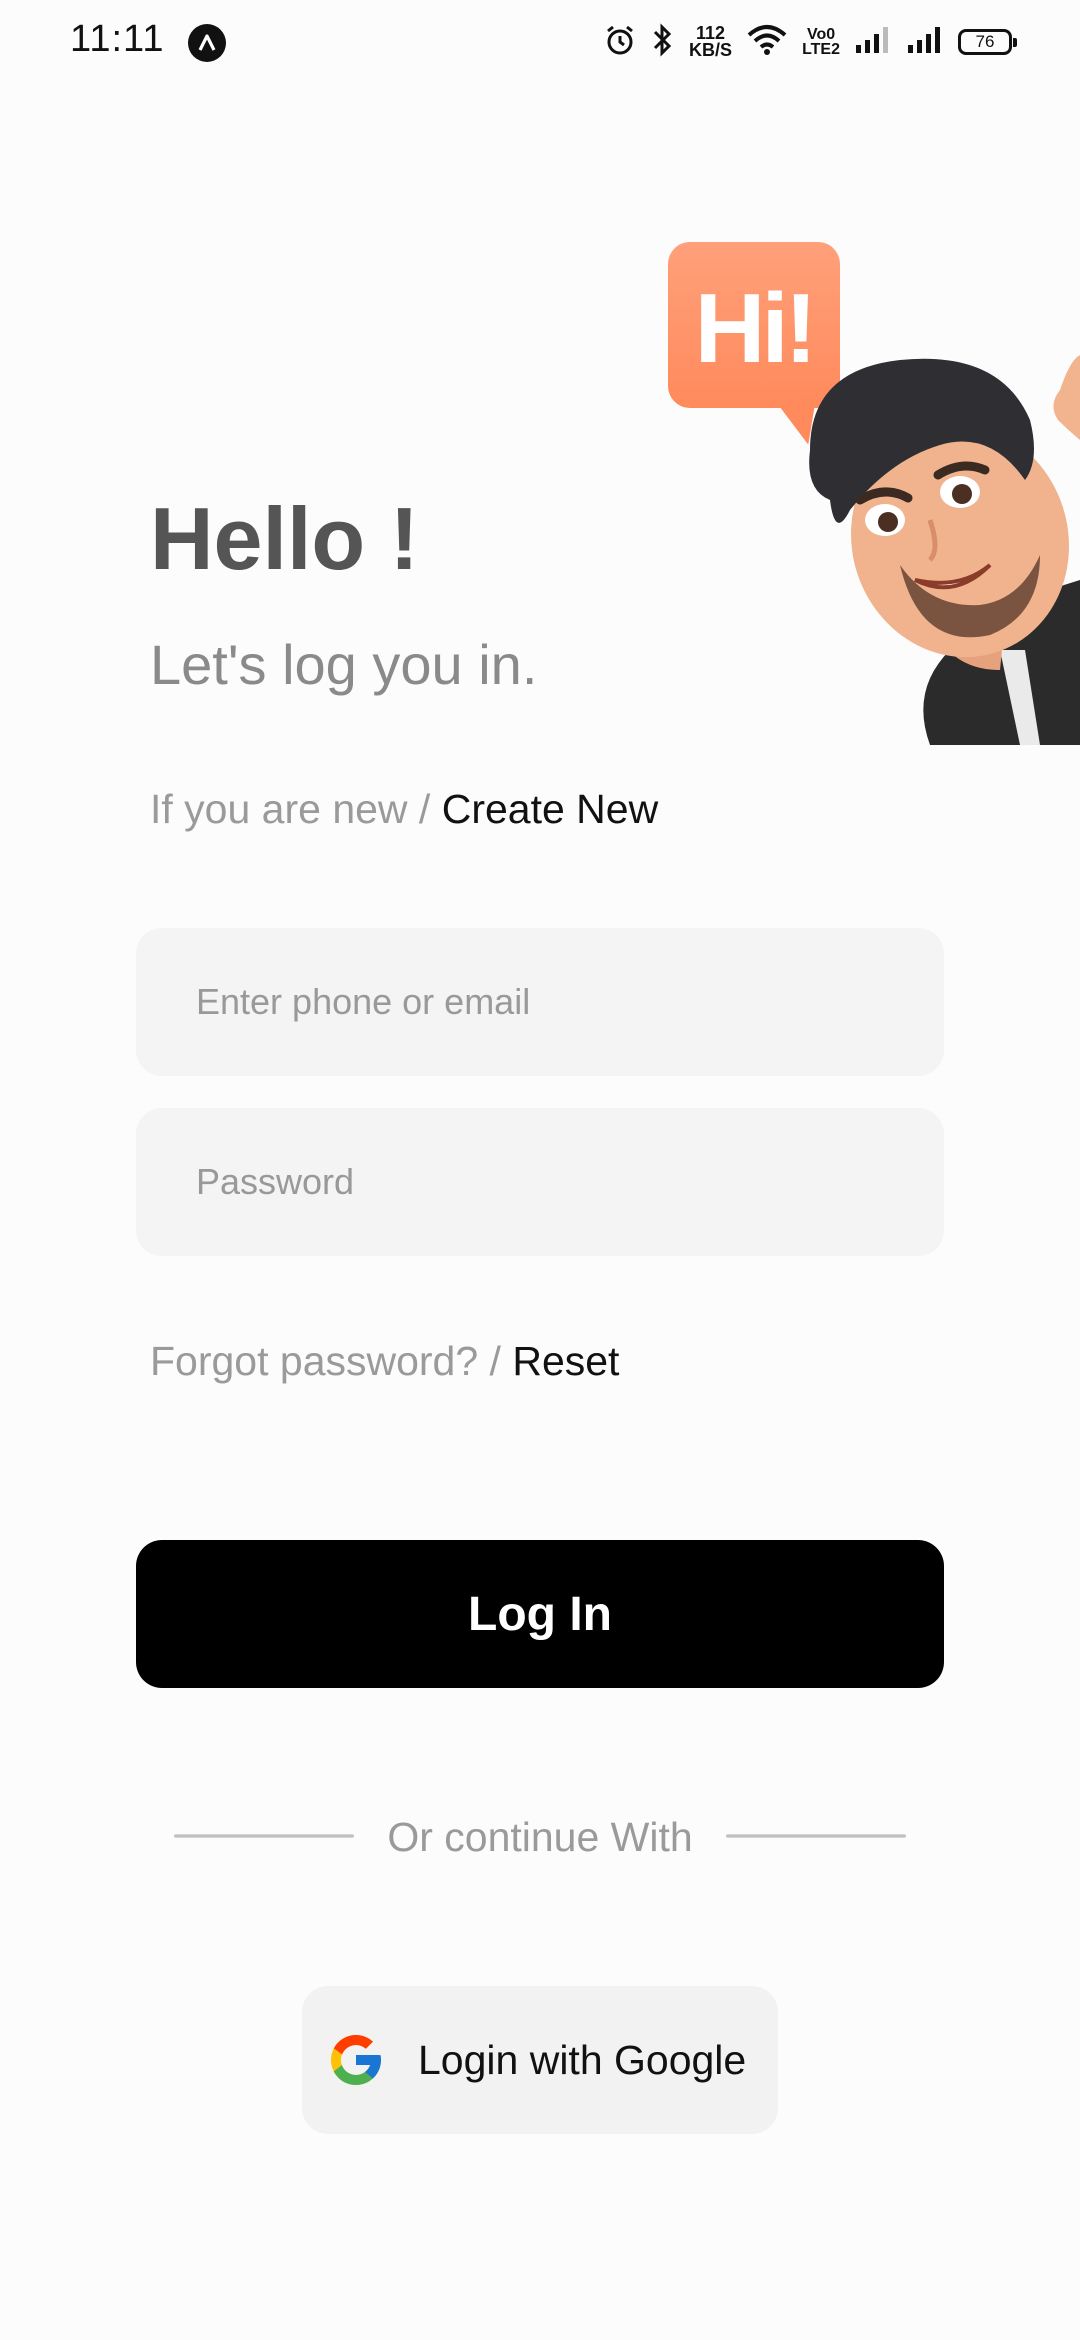  I want to click on status-icons: 112 KB/S Vo0 LTE2 76, so click(810, 42).